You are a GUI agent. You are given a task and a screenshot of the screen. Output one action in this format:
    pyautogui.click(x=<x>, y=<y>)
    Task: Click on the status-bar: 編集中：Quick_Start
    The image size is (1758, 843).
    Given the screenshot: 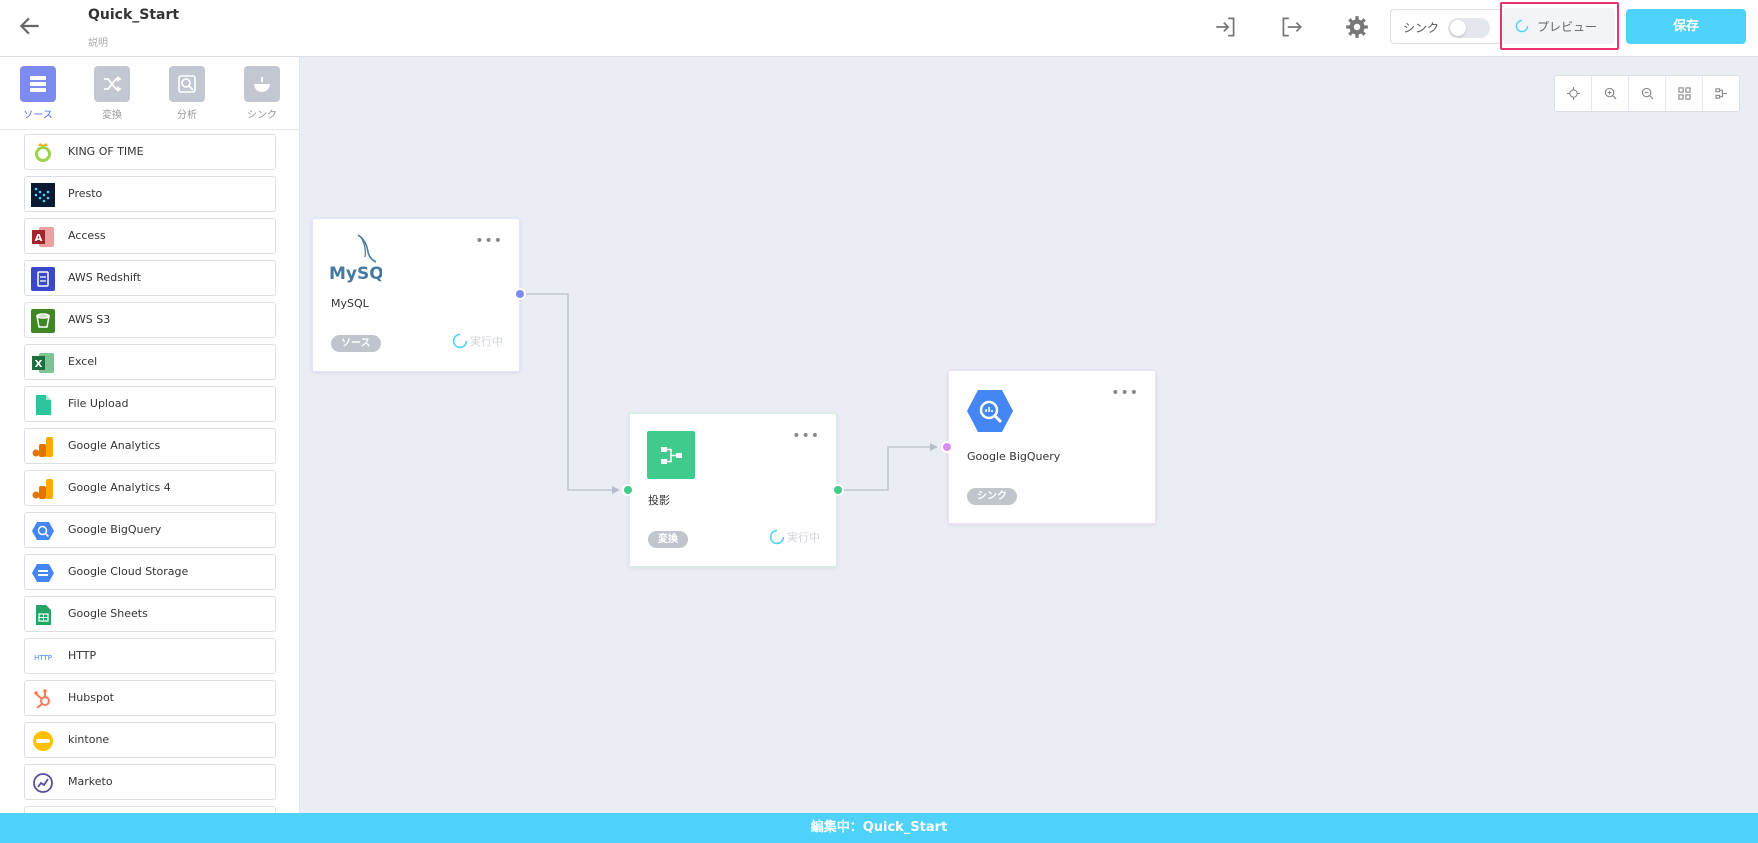 What is the action you would take?
    pyautogui.click(x=879, y=828)
    